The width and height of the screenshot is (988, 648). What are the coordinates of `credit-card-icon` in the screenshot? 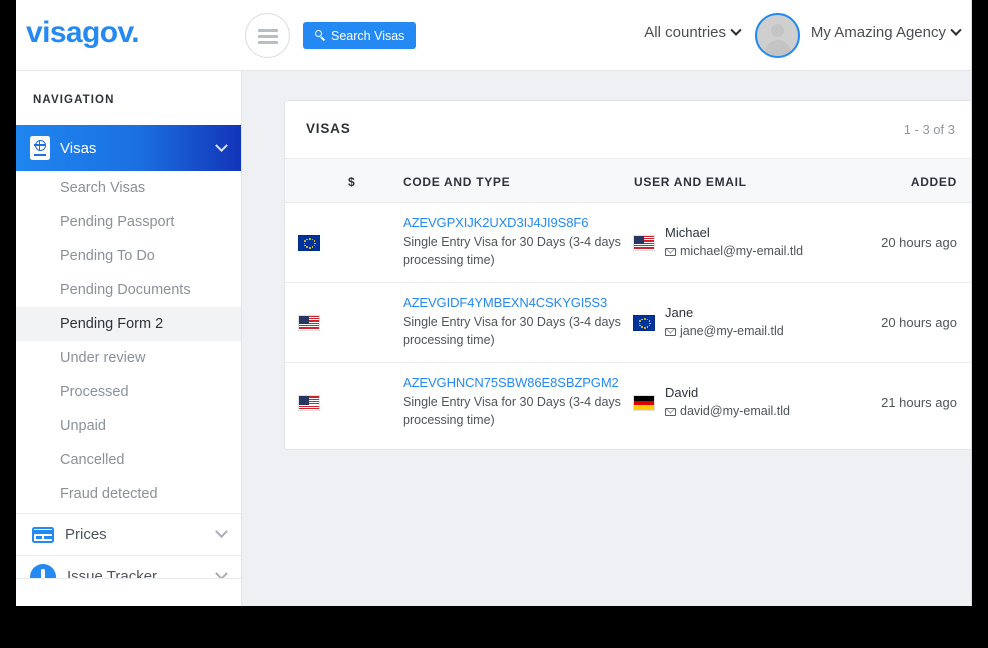 It's located at (43, 534).